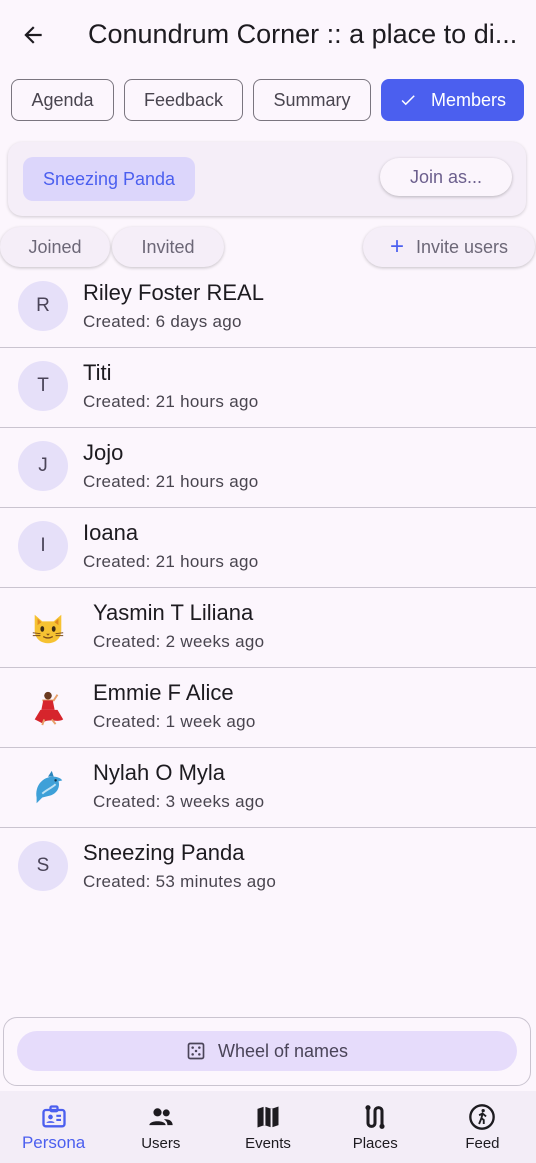 This screenshot has height=1163, width=536. What do you see at coordinates (375, 1117) in the screenshot?
I see `route-icon` at bounding box center [375, 1117].